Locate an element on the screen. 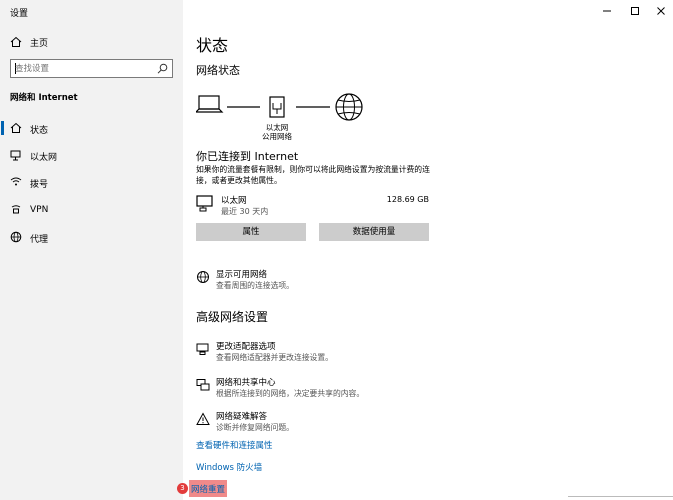  option-desc: 查看网络适配器并更改连接设置。 is located at coordinates (274, 357).